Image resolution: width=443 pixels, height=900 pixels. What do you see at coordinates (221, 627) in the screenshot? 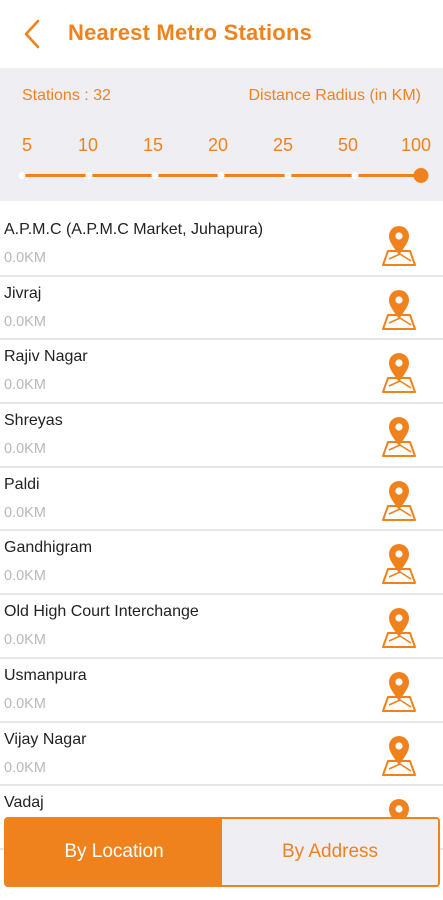
I see `station-row: Old High Court Interchange 0.0KM` at bounding box center [221, 627].